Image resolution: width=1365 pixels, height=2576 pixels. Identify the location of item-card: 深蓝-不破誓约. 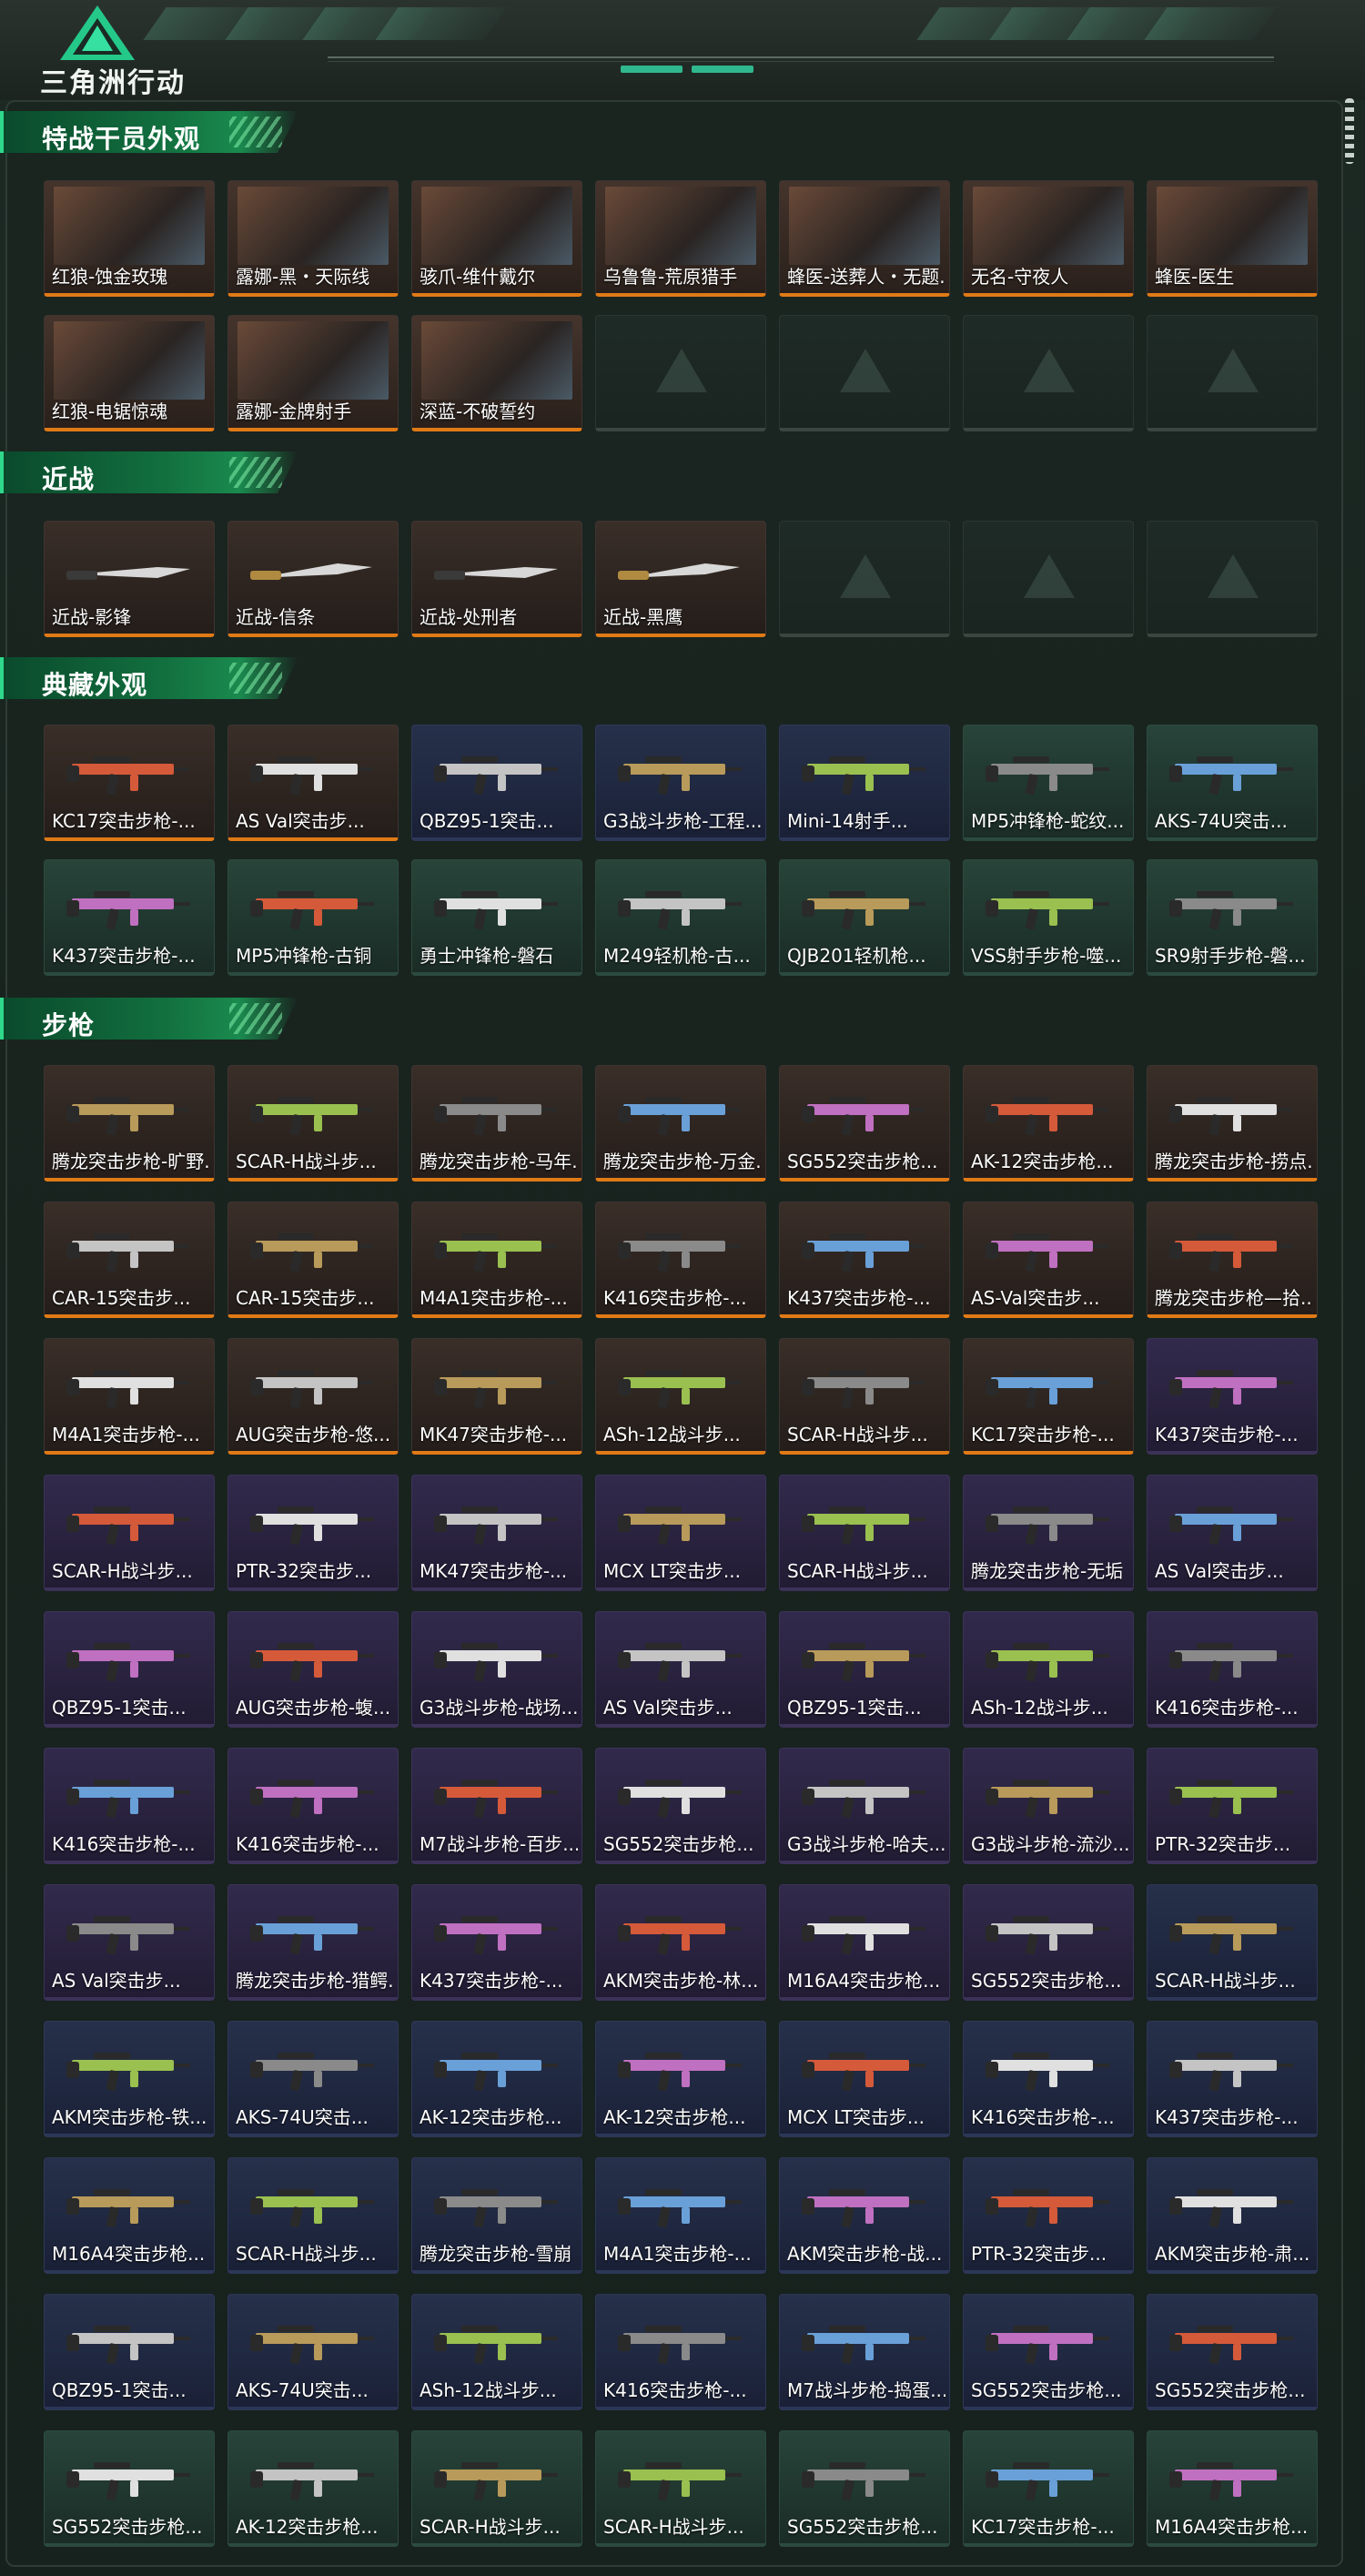
(497, 373).